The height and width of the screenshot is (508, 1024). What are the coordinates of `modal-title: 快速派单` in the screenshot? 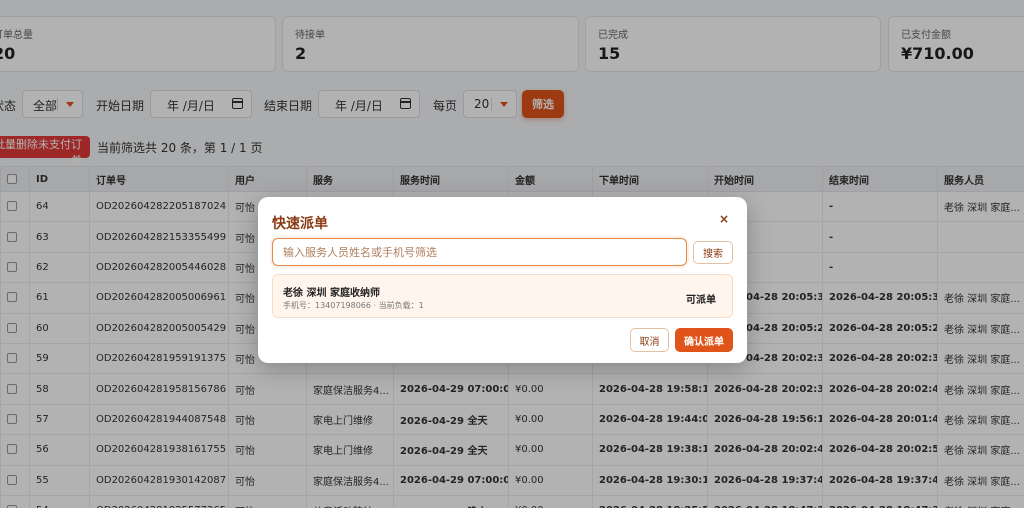 It's located at (300, 224).